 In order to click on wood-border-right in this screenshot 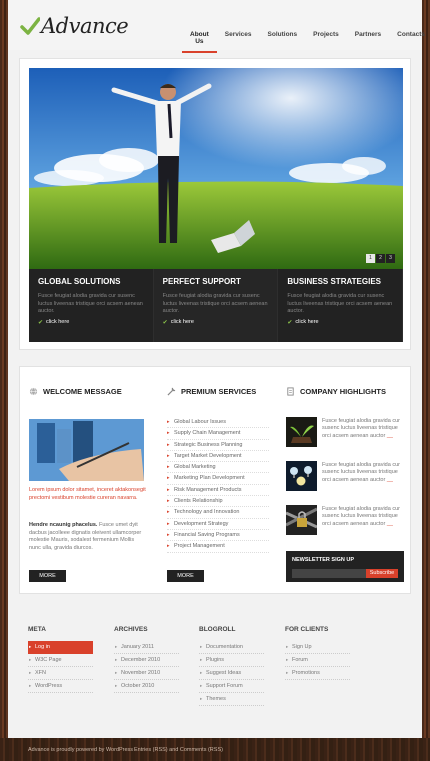, I will do `click(426, 380)`.